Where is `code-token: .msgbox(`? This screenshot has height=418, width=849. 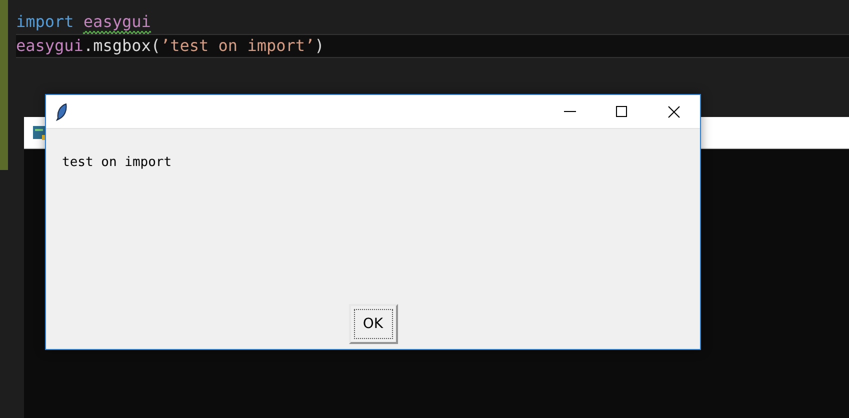
code-token: .msgbox( is located at coordinates (121, 47).